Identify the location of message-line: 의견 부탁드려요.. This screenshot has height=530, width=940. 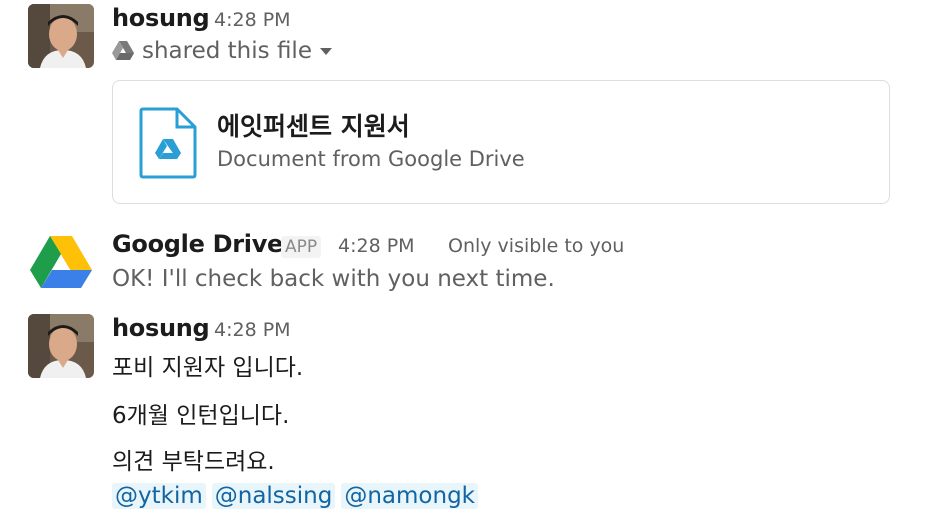
(193, 462).